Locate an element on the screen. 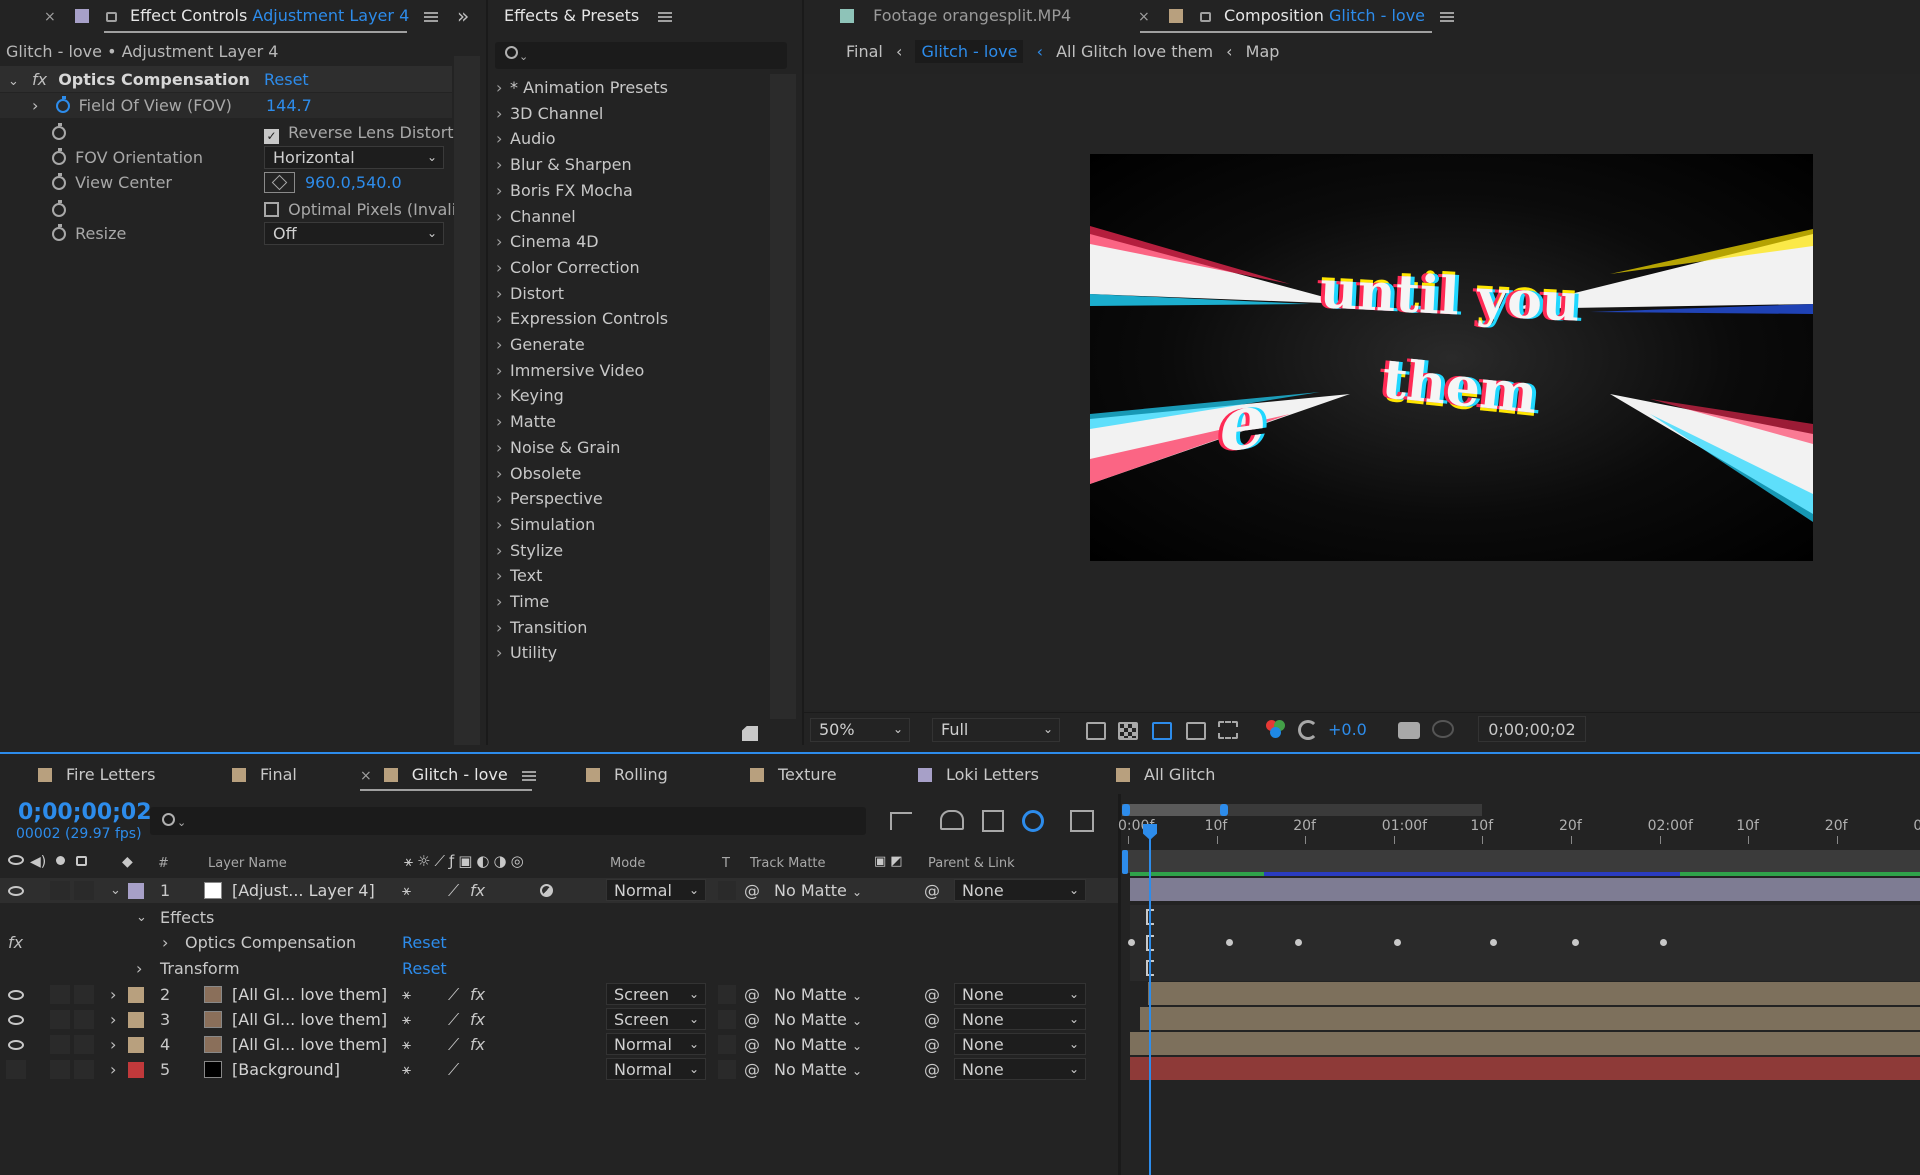  layer-2-bar is located at coordinates (1534, 993).